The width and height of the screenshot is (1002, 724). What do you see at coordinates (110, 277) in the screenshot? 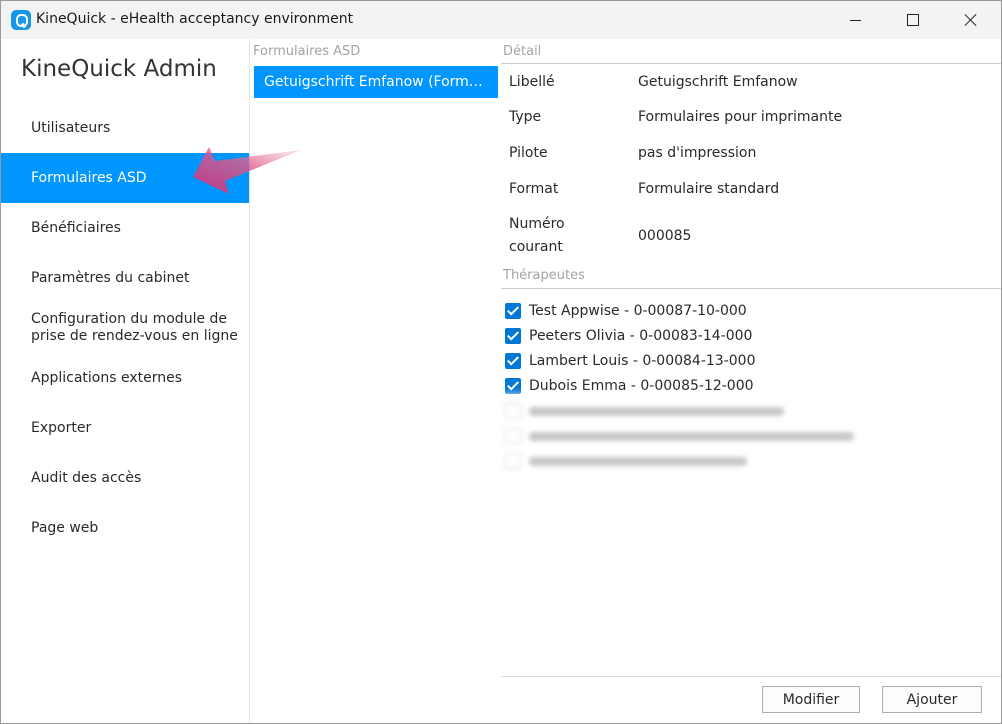
I see `sidebar-item-label: Paramètres du cabinet` at bounding box center [110, 277].